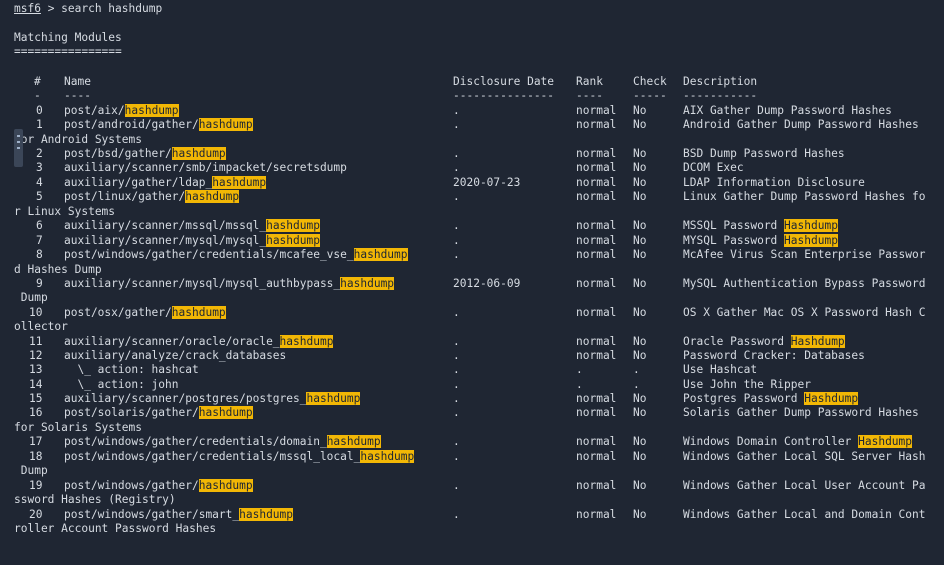  What do you see at coordinates (131, 124) in the screenshot?
I see `module-path: post/android/gather/` at bounding box center [131, 124].